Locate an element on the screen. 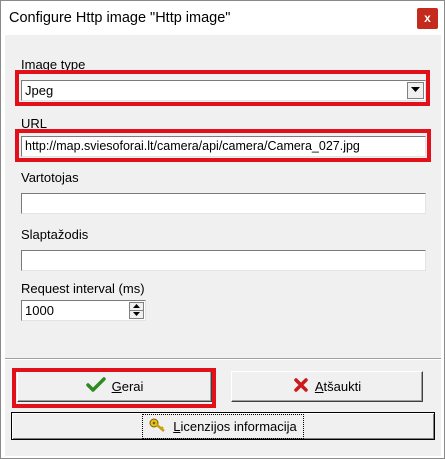  url-label: URL is located at coordinates (34, 123).